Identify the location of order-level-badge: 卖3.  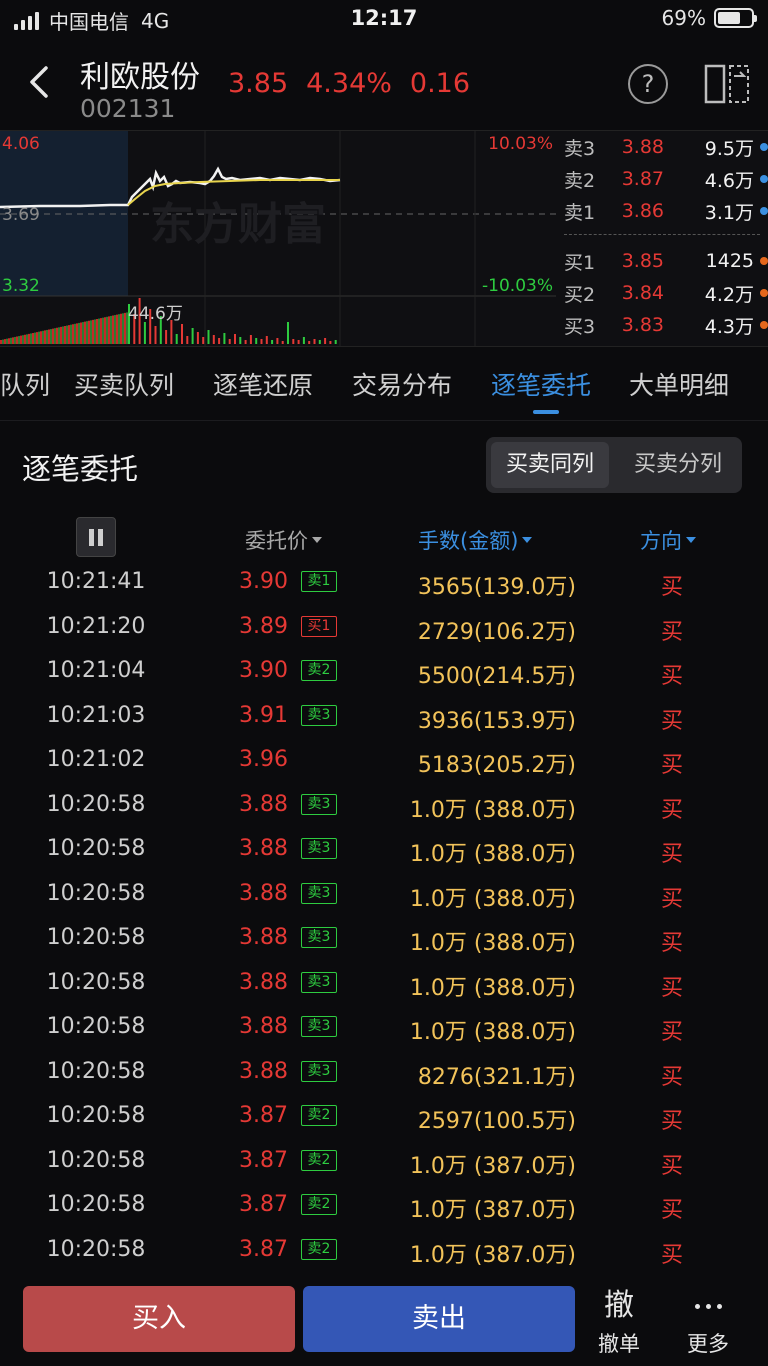
(319, 848).